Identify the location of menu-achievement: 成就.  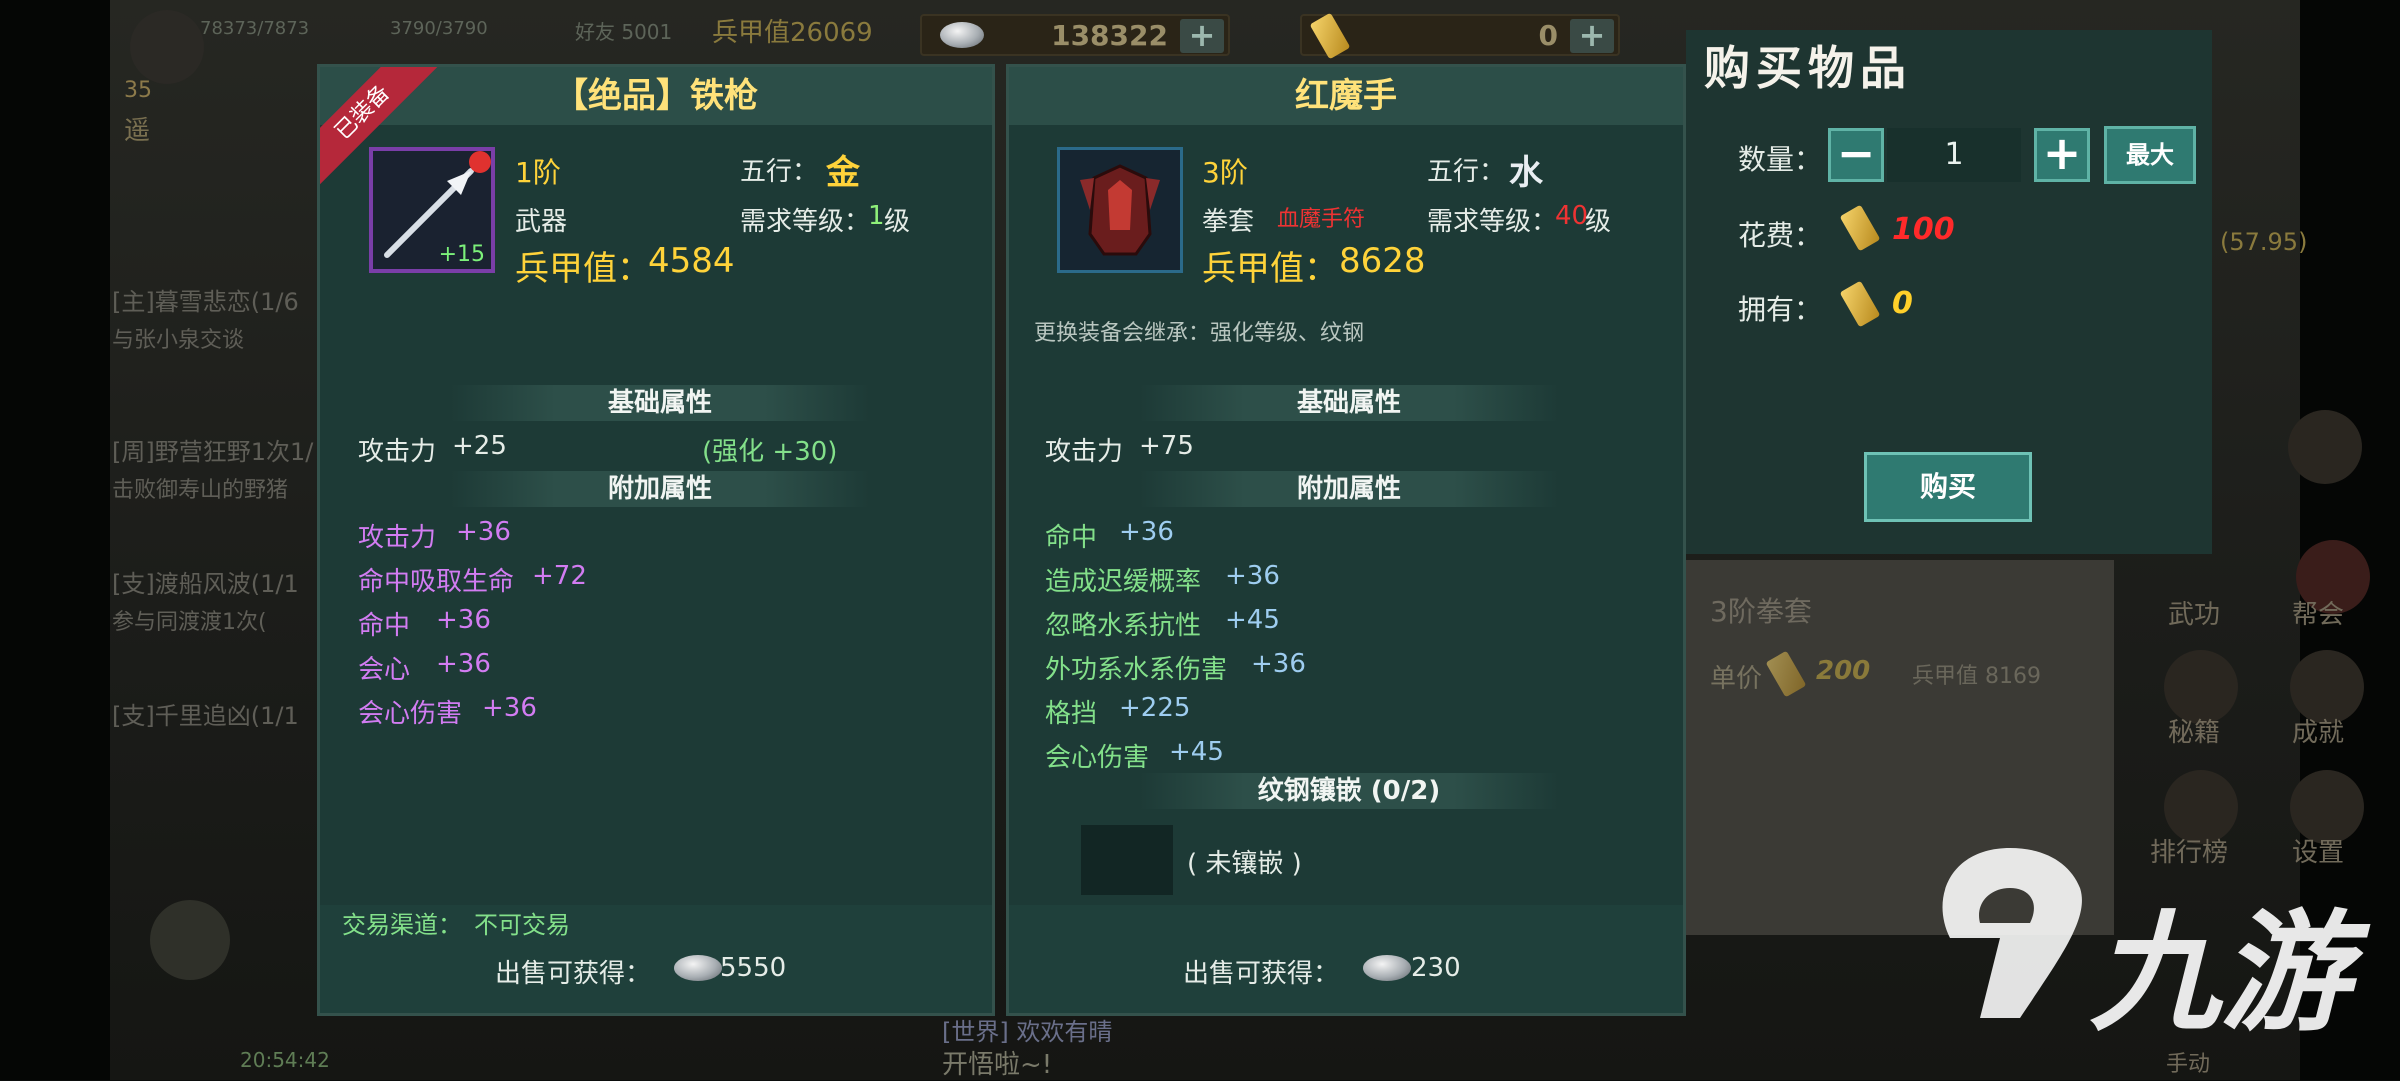
(2318, 730).